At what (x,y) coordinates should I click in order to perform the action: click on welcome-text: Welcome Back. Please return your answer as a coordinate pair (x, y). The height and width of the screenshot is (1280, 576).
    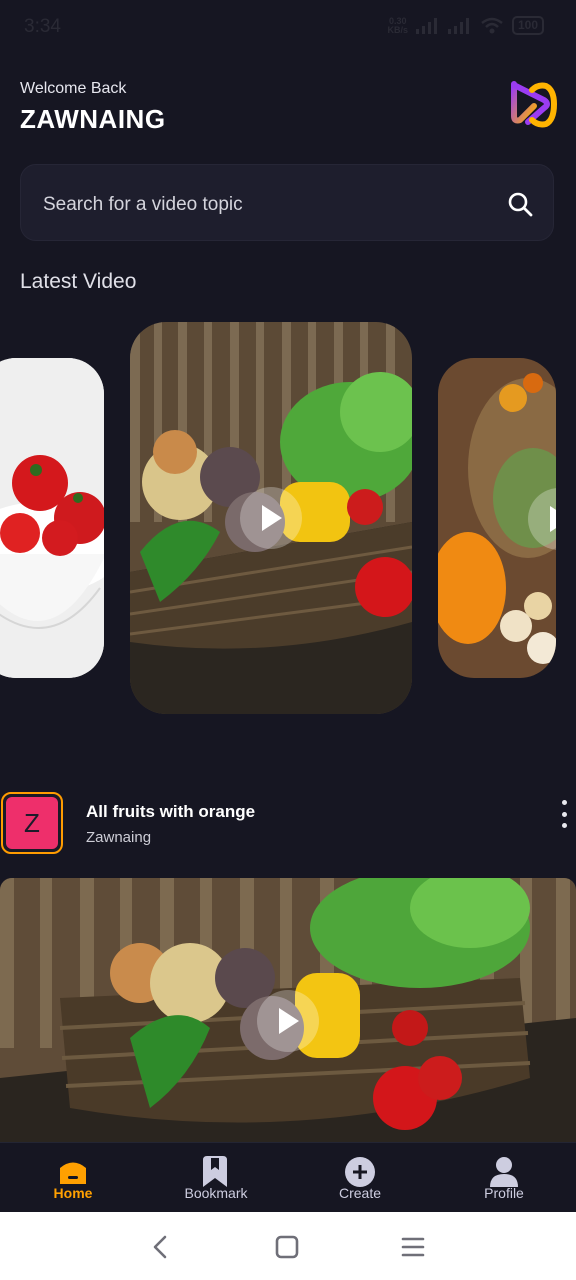
    Looking at the image, I should click on (73, 88).